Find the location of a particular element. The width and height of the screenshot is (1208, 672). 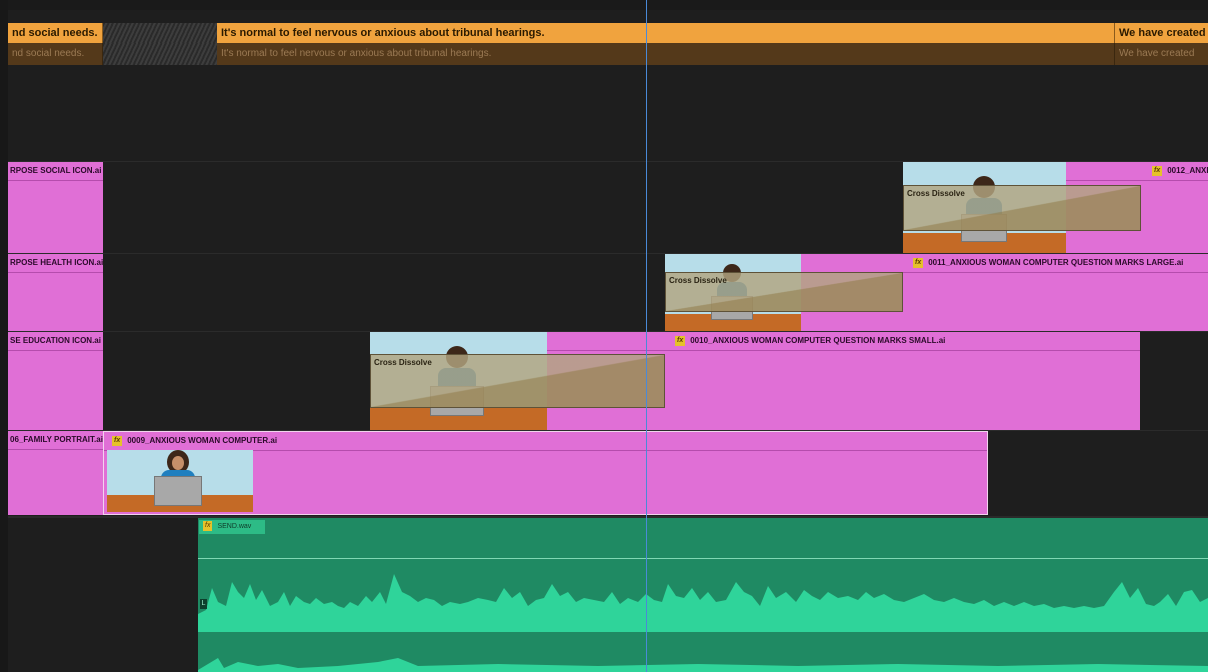

clip-name: 0009_ANXIOUS WOMAN COMPUTER.ai is located at coordinates (202, 440).